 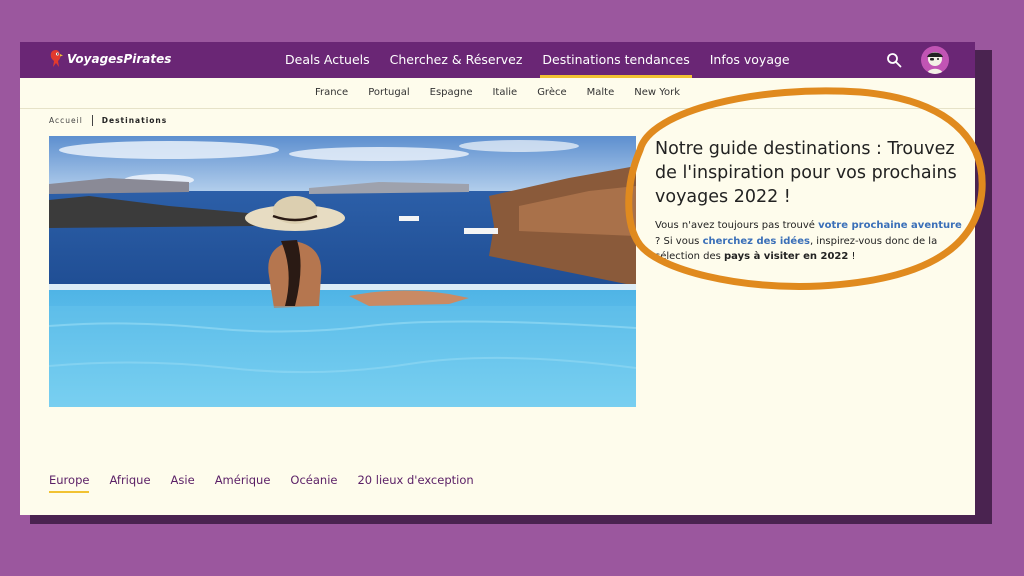 I want to click on breadcrumb-current: Destinations, so click(x=134, y=120).